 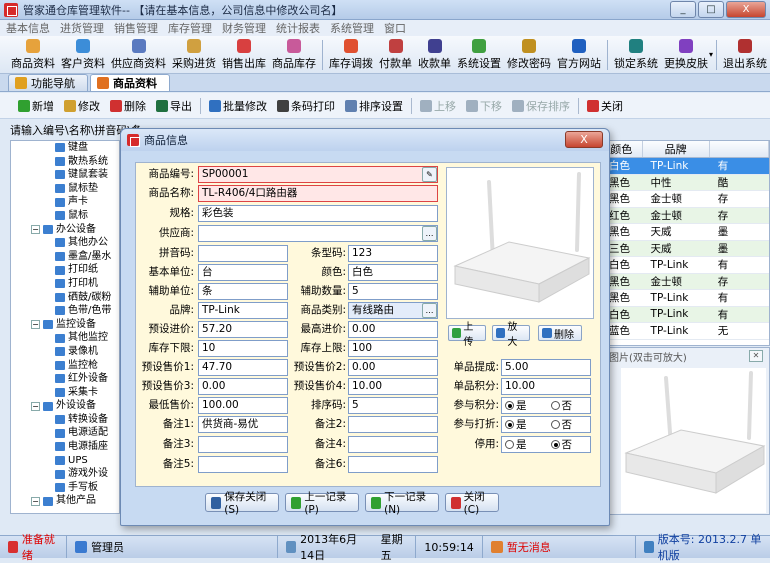 What do you see at coordinates (560, 333) in the screenshot?
I see `image-button-2: 删除` at bounding box center [560, 333].